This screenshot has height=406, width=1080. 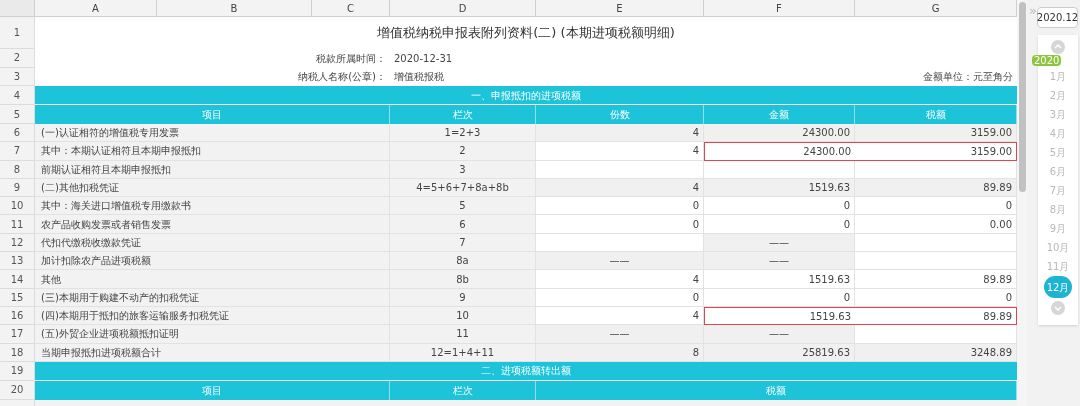 I want to click on column-header: 金额, so click(x=779, y=114).